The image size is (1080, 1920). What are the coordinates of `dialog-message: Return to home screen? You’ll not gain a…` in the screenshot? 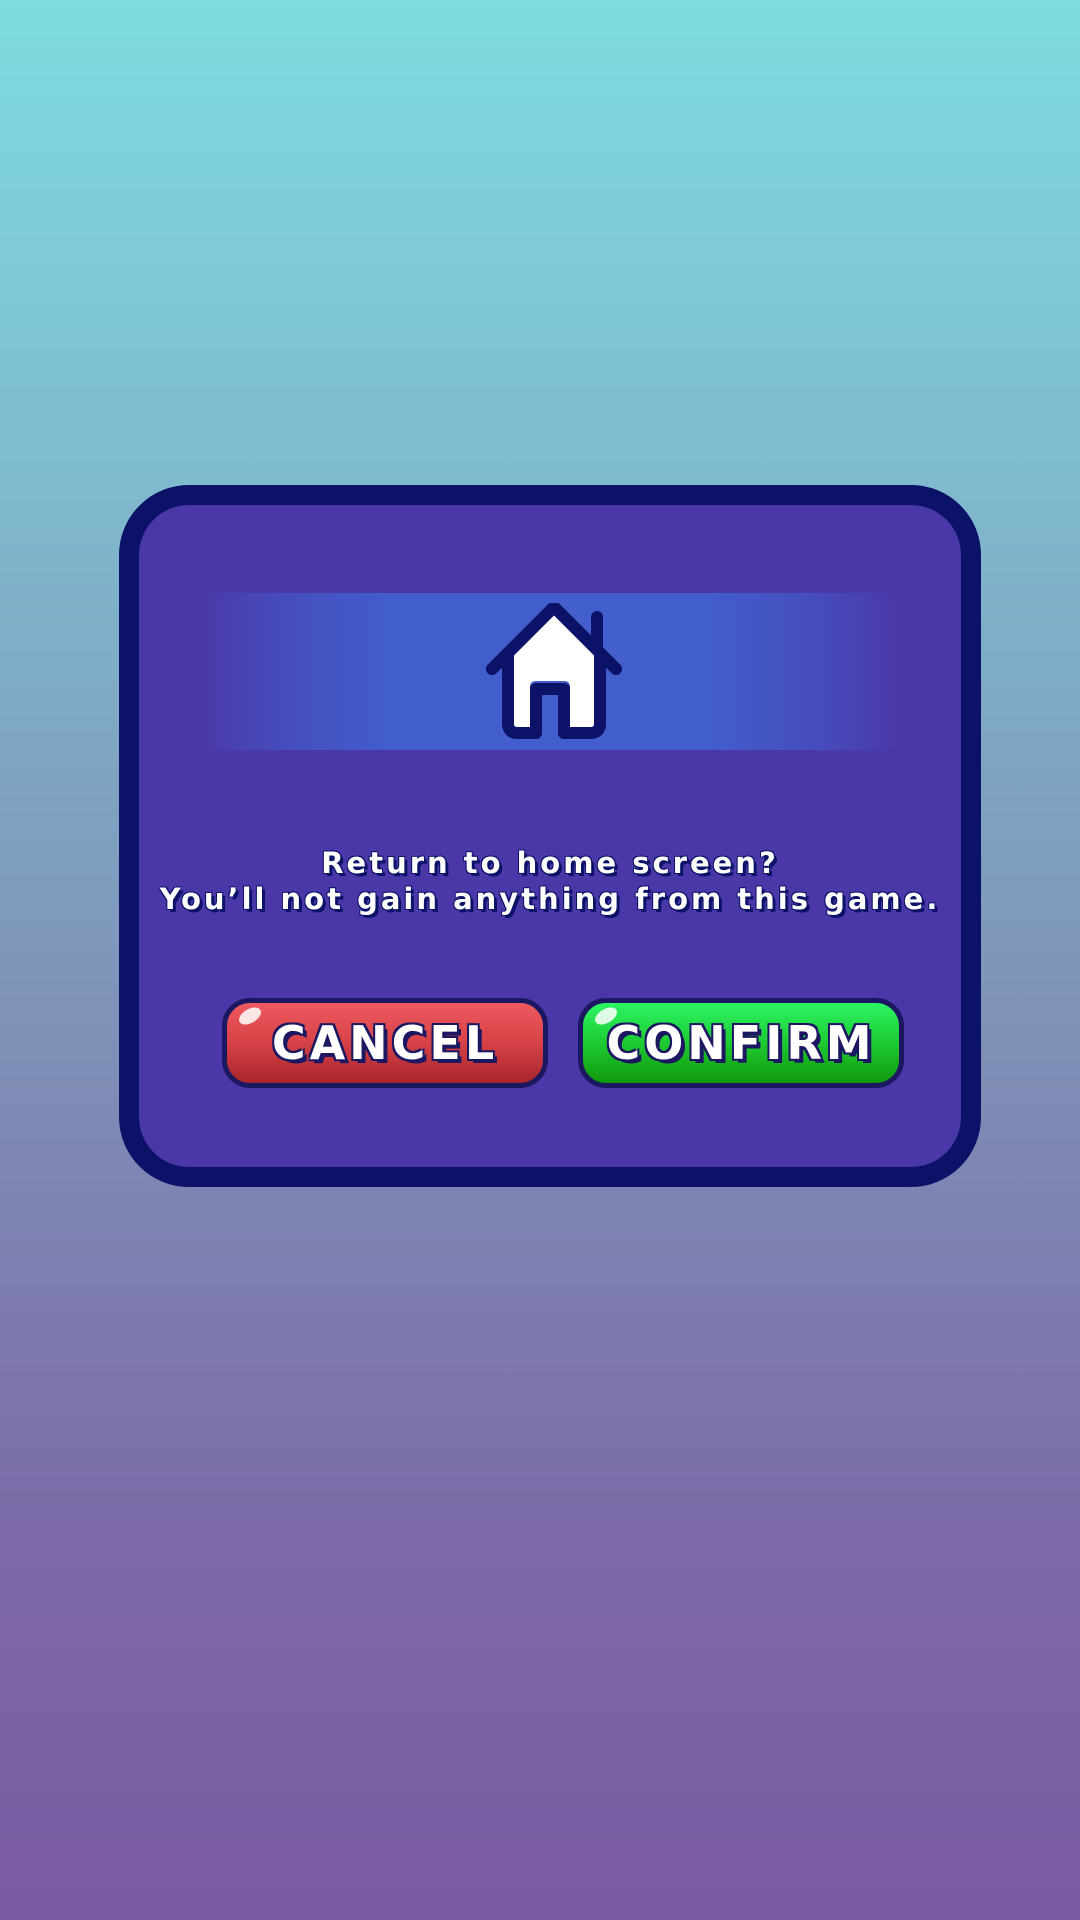 It's located at (550, 881).